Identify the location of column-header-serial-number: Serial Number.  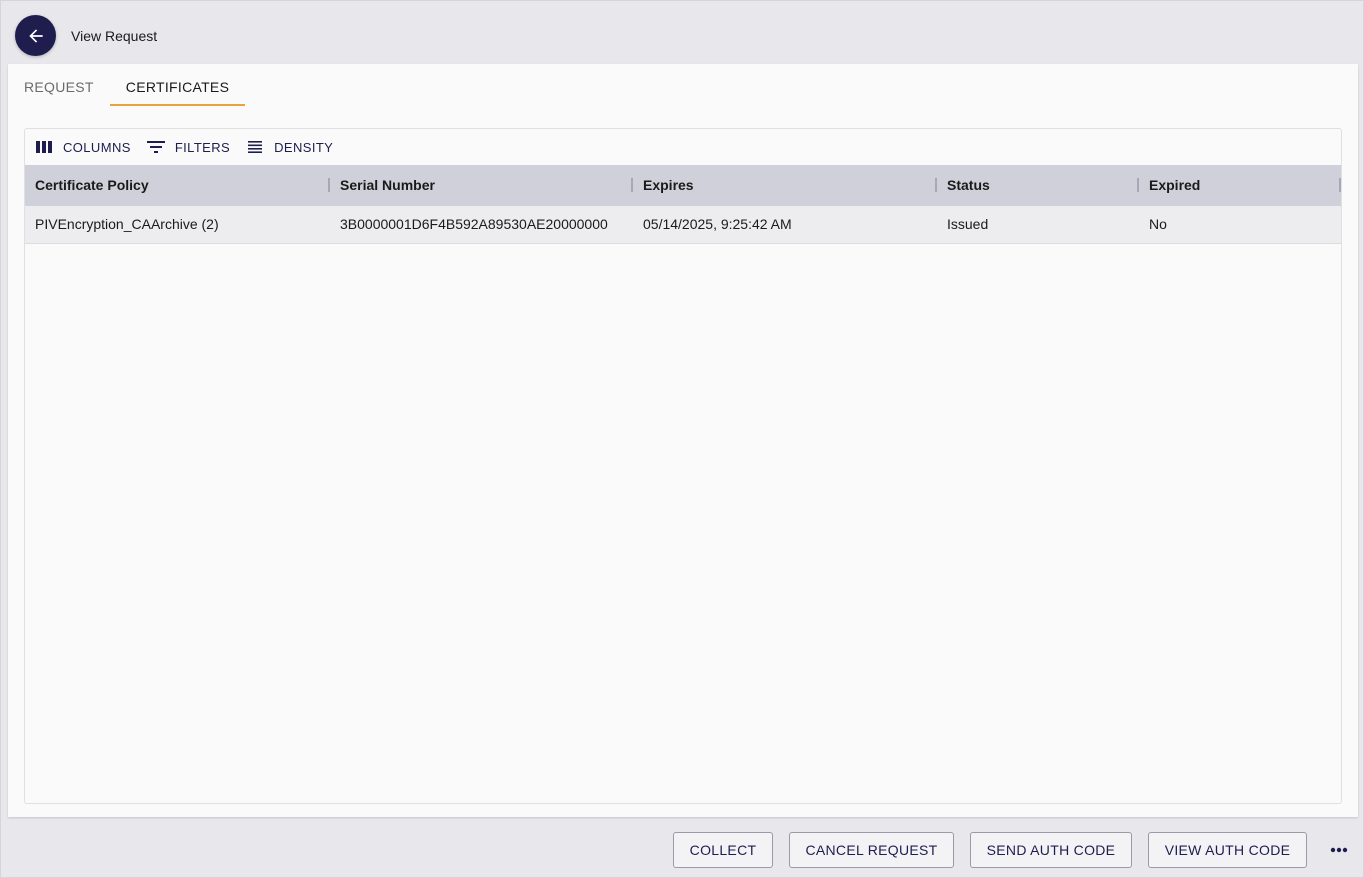
(481, 185).